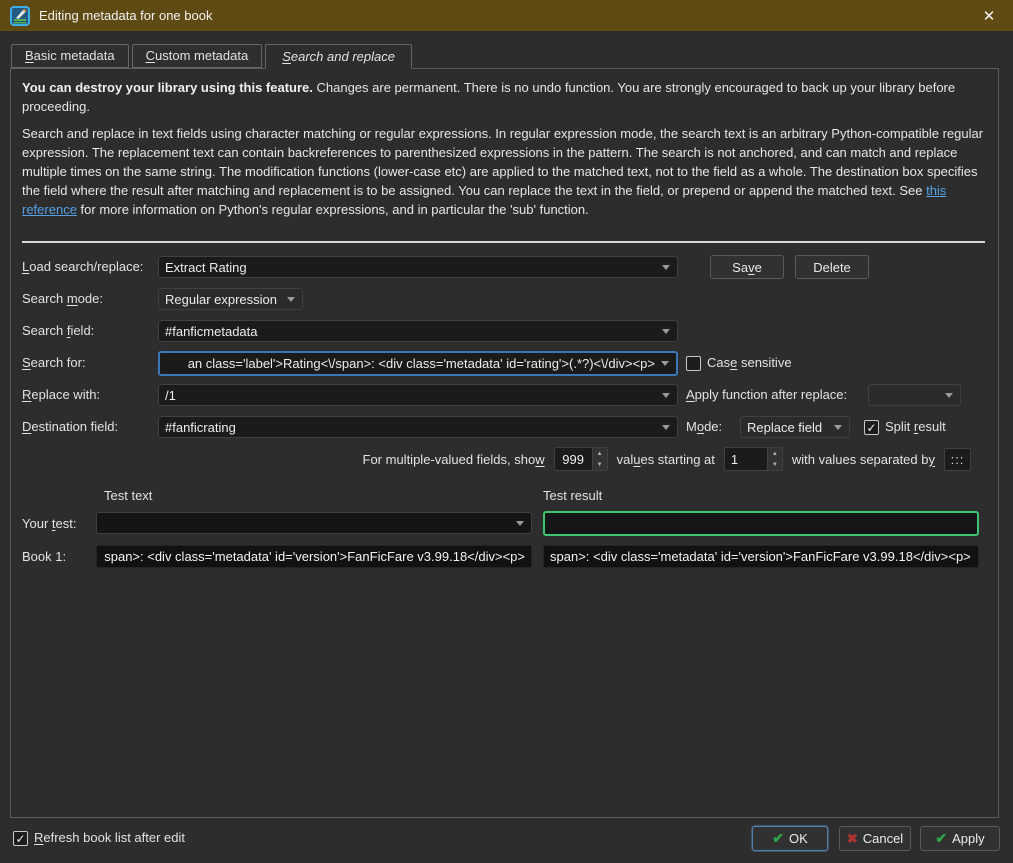  I want to click on replace-with-label: Replace with:, so click(61, 394).